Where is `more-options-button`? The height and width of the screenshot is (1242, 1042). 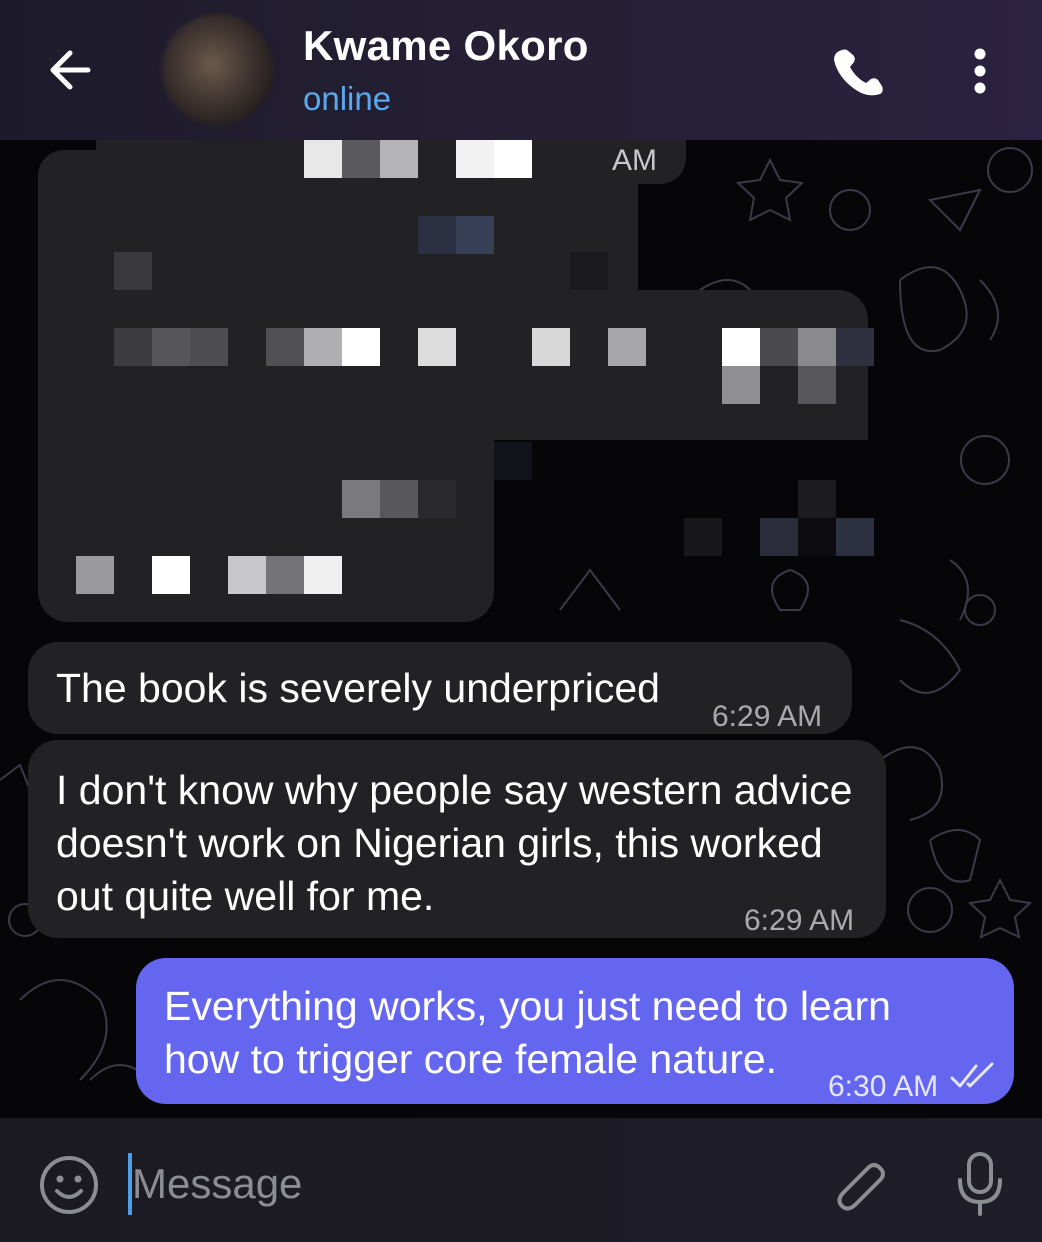
more-options-button is located at coordinates (980, 72).